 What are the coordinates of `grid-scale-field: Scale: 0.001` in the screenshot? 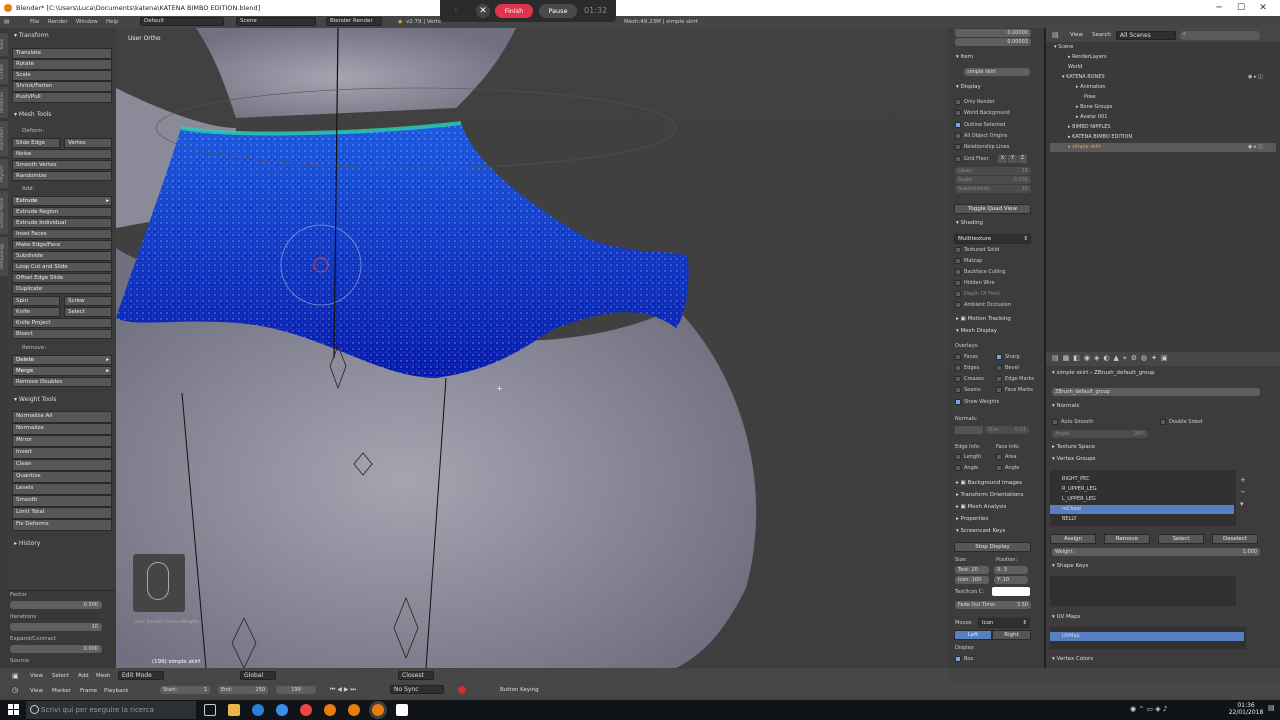 It's located at (993, 180).